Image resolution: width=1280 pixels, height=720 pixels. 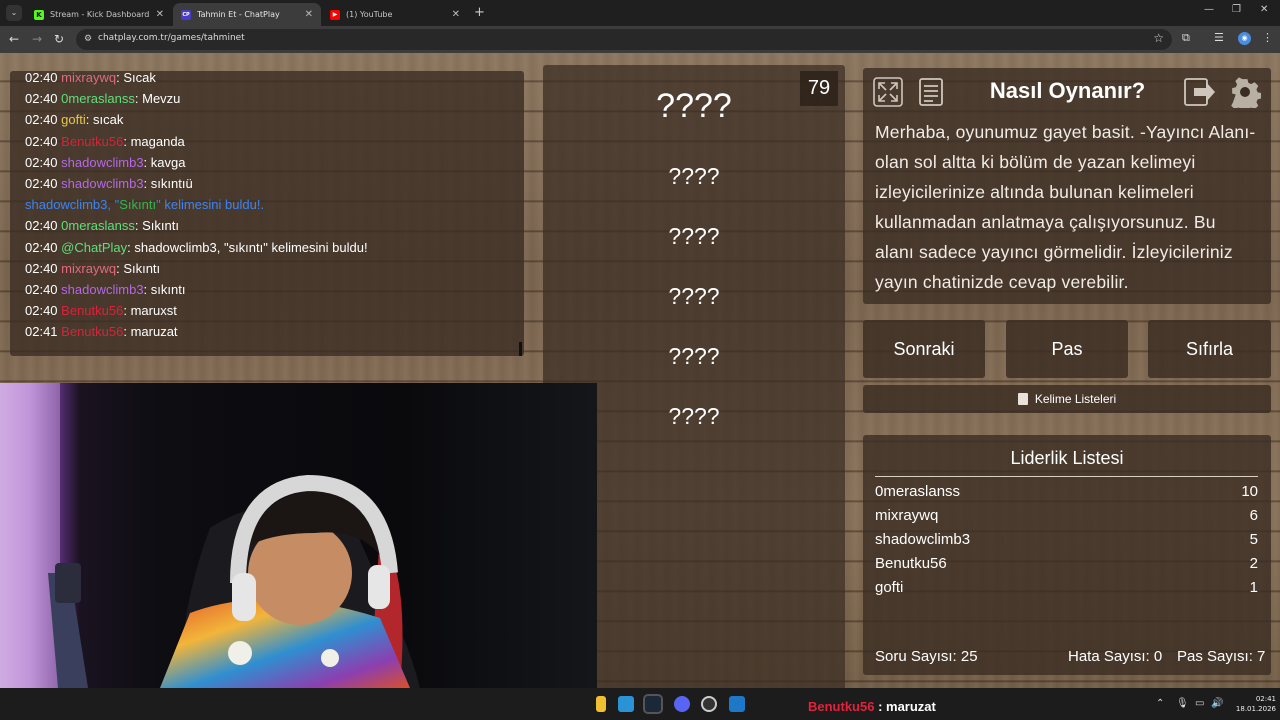 What do you see at coordinates (1067, 458) in the screenshot?
I see `leaderboard-title: Liderlik Listesi` at bounding box center [1067, 458].